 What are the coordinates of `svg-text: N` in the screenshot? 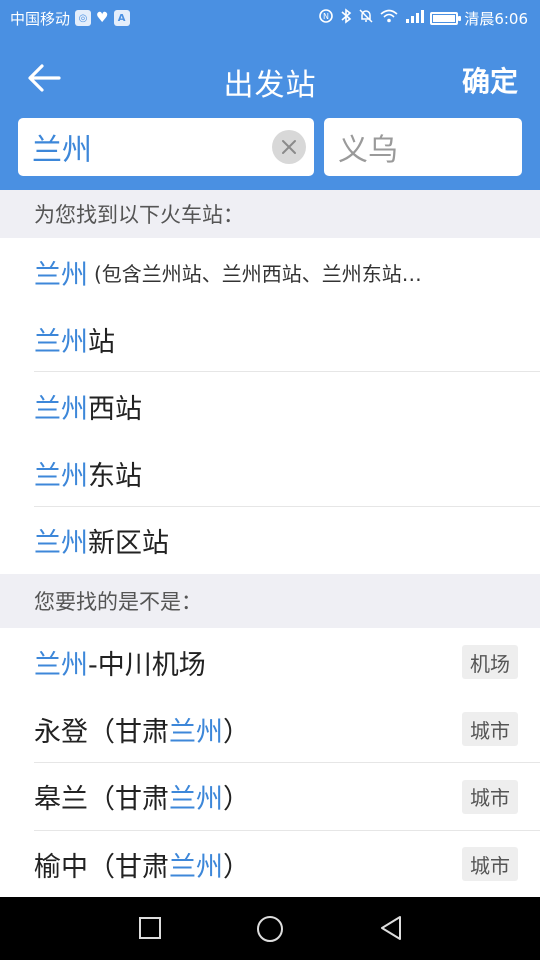 It's located at (326, 16).